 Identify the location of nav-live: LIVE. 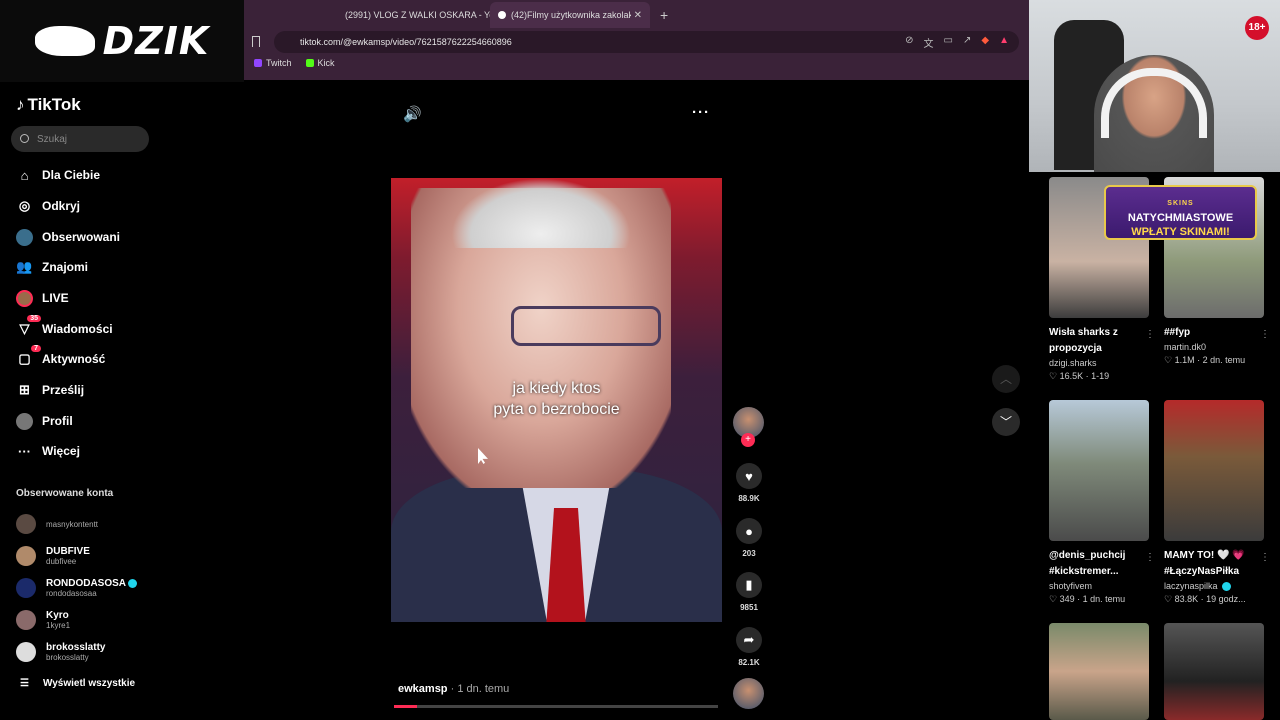
(42, 298).